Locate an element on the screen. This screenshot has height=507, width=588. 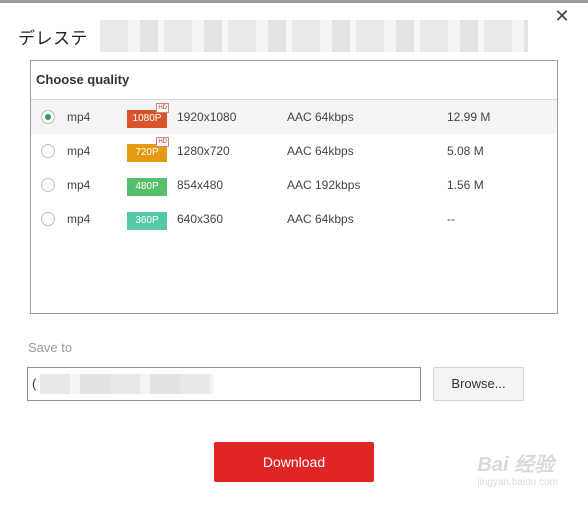
blurred-title-area is located at coordinates (314, 36).